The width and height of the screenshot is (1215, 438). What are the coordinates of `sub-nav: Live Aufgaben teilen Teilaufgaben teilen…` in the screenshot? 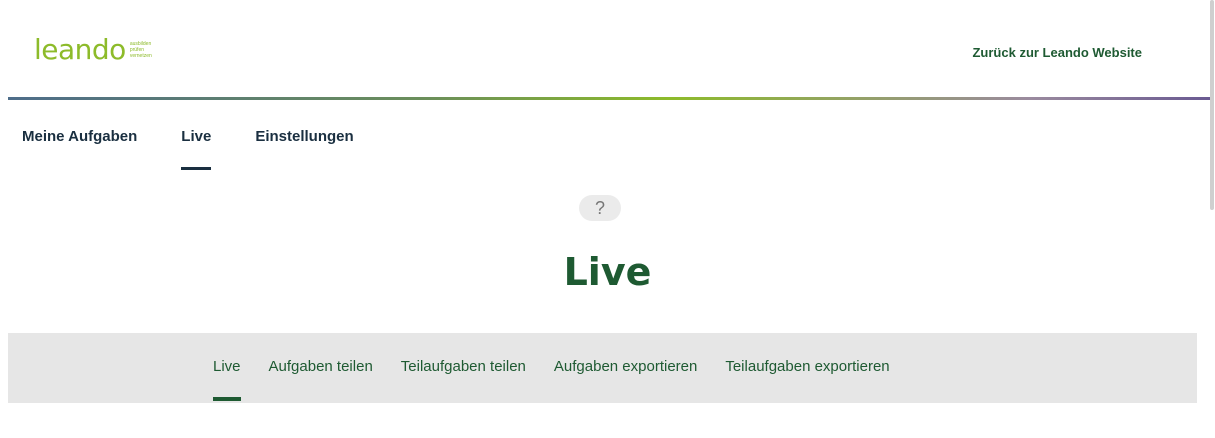 It's located at (565, 379).